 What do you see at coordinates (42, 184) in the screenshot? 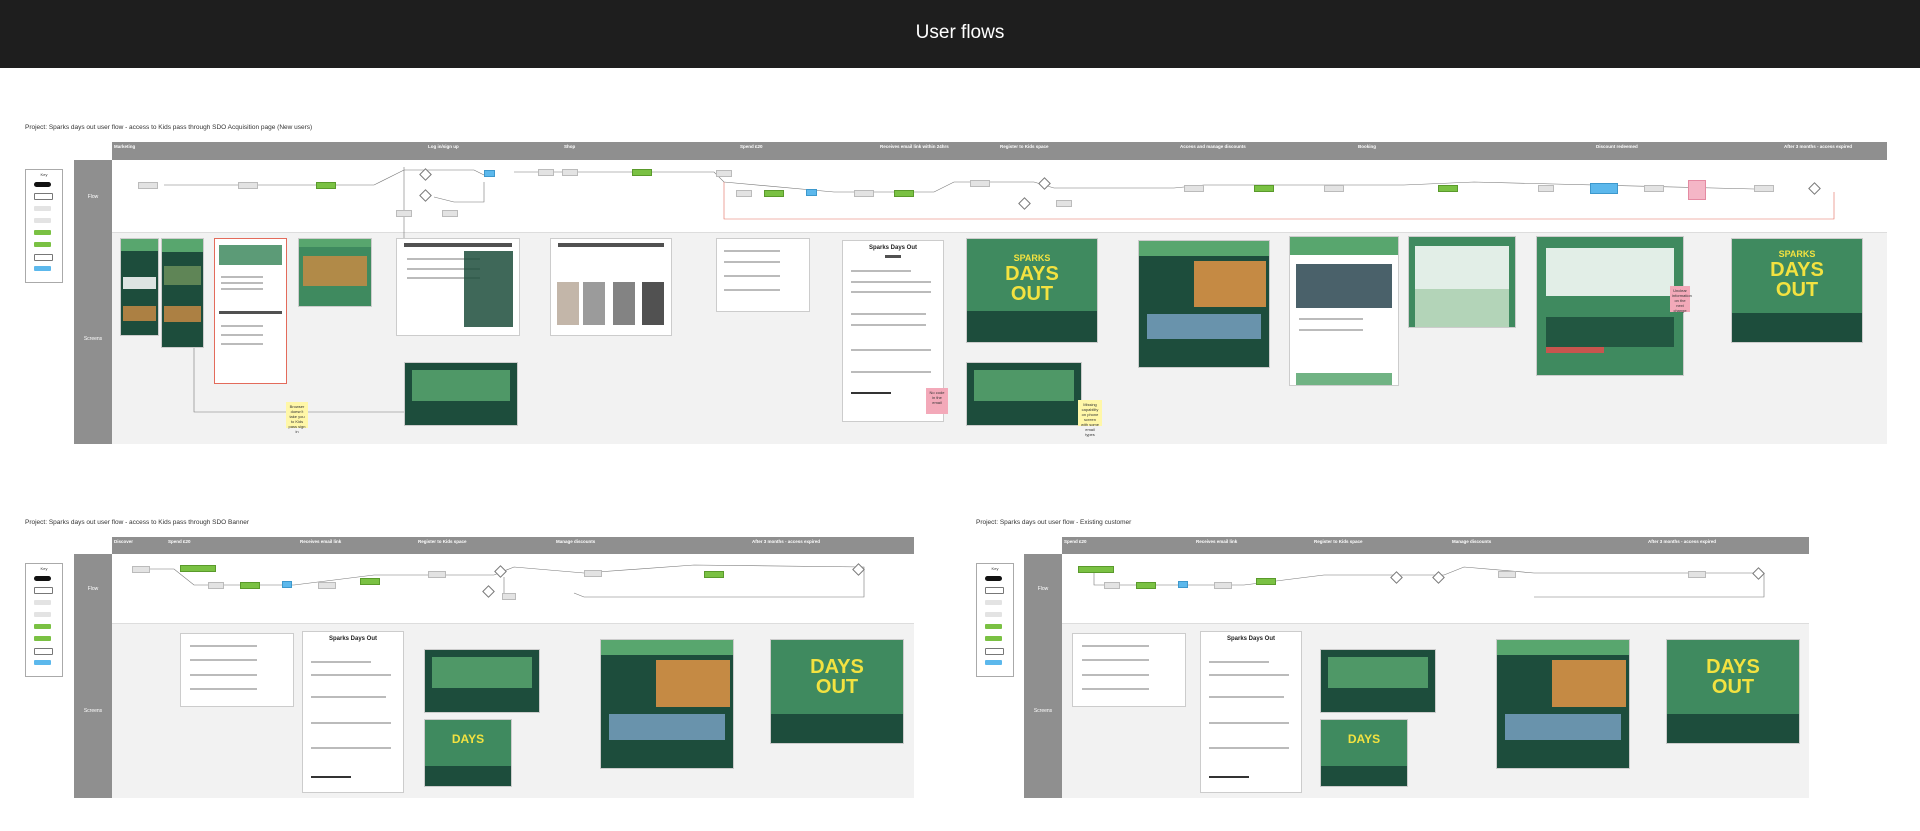
I see `key-start-end` at bounding box center [42, 184].